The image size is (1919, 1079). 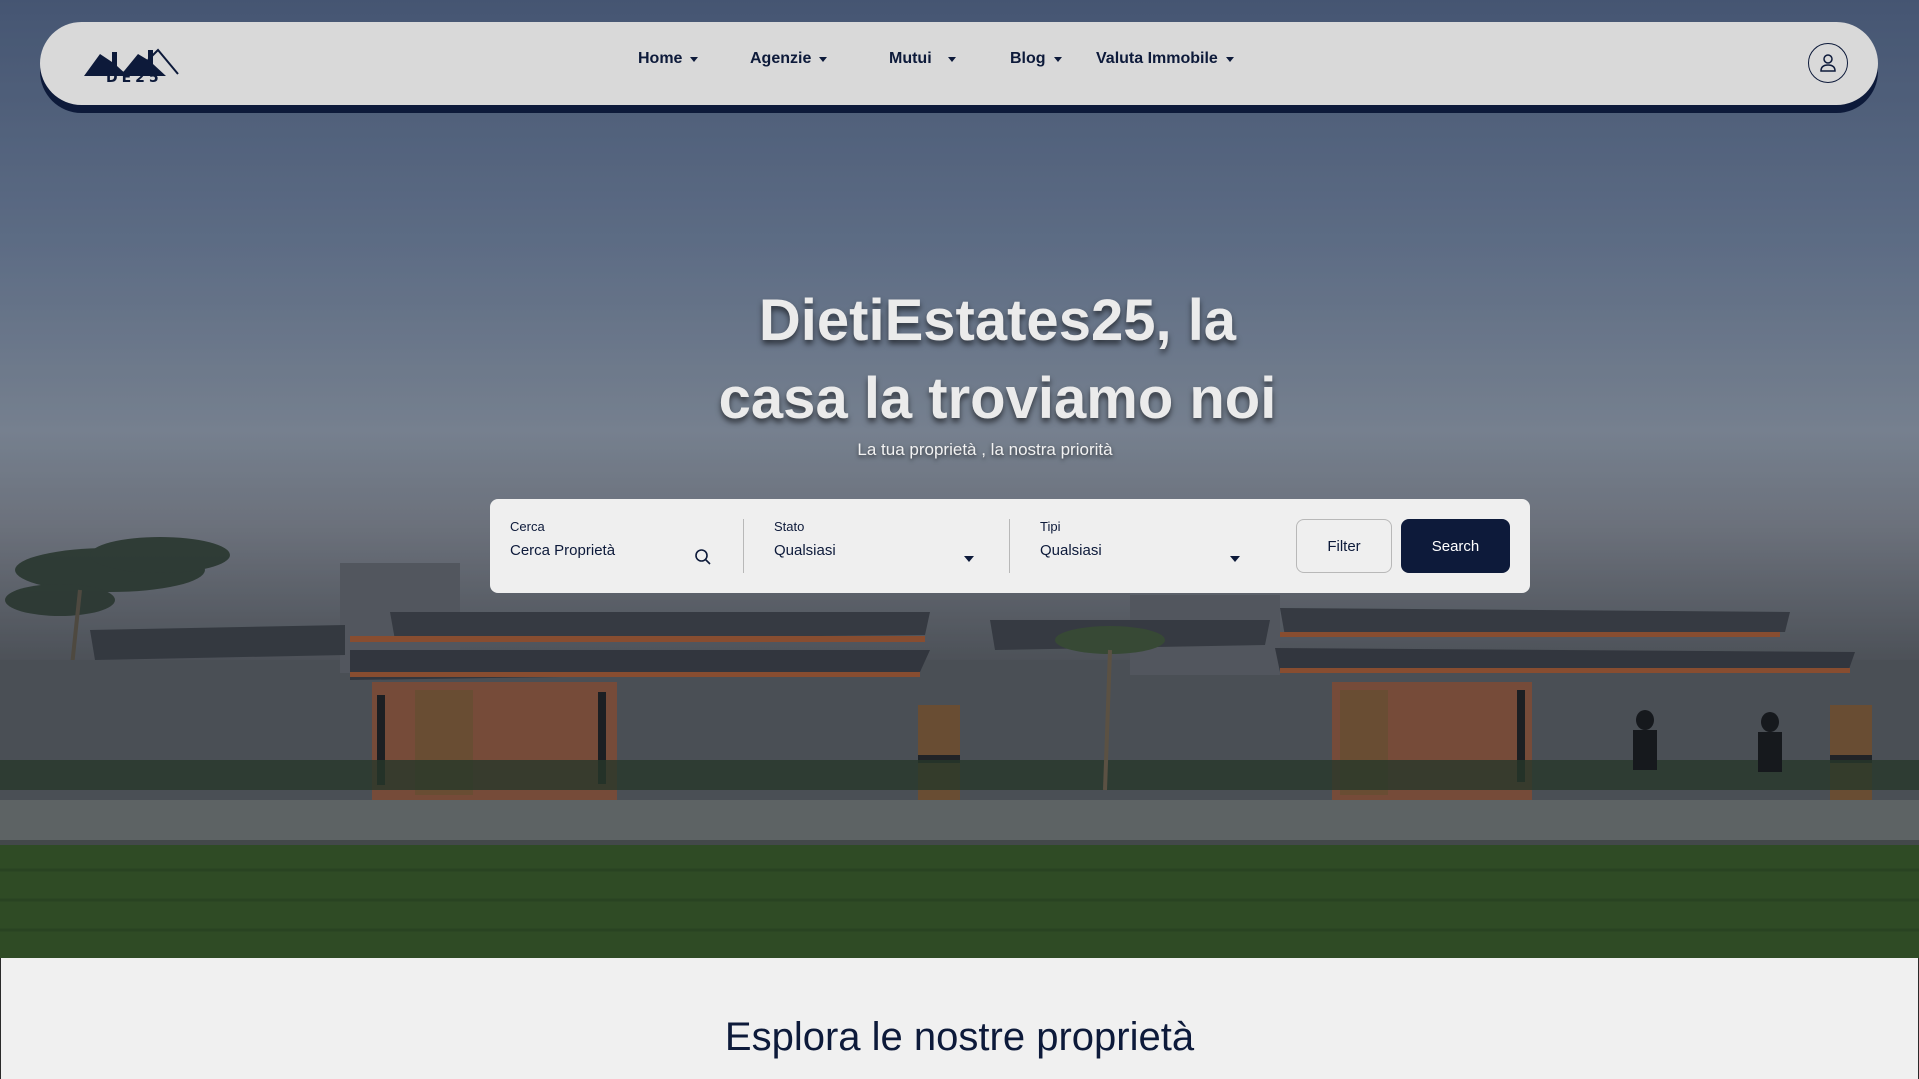 I want to click on nav-valuta-immobile: Valuta Immobile, so click(x=1165, y=59).